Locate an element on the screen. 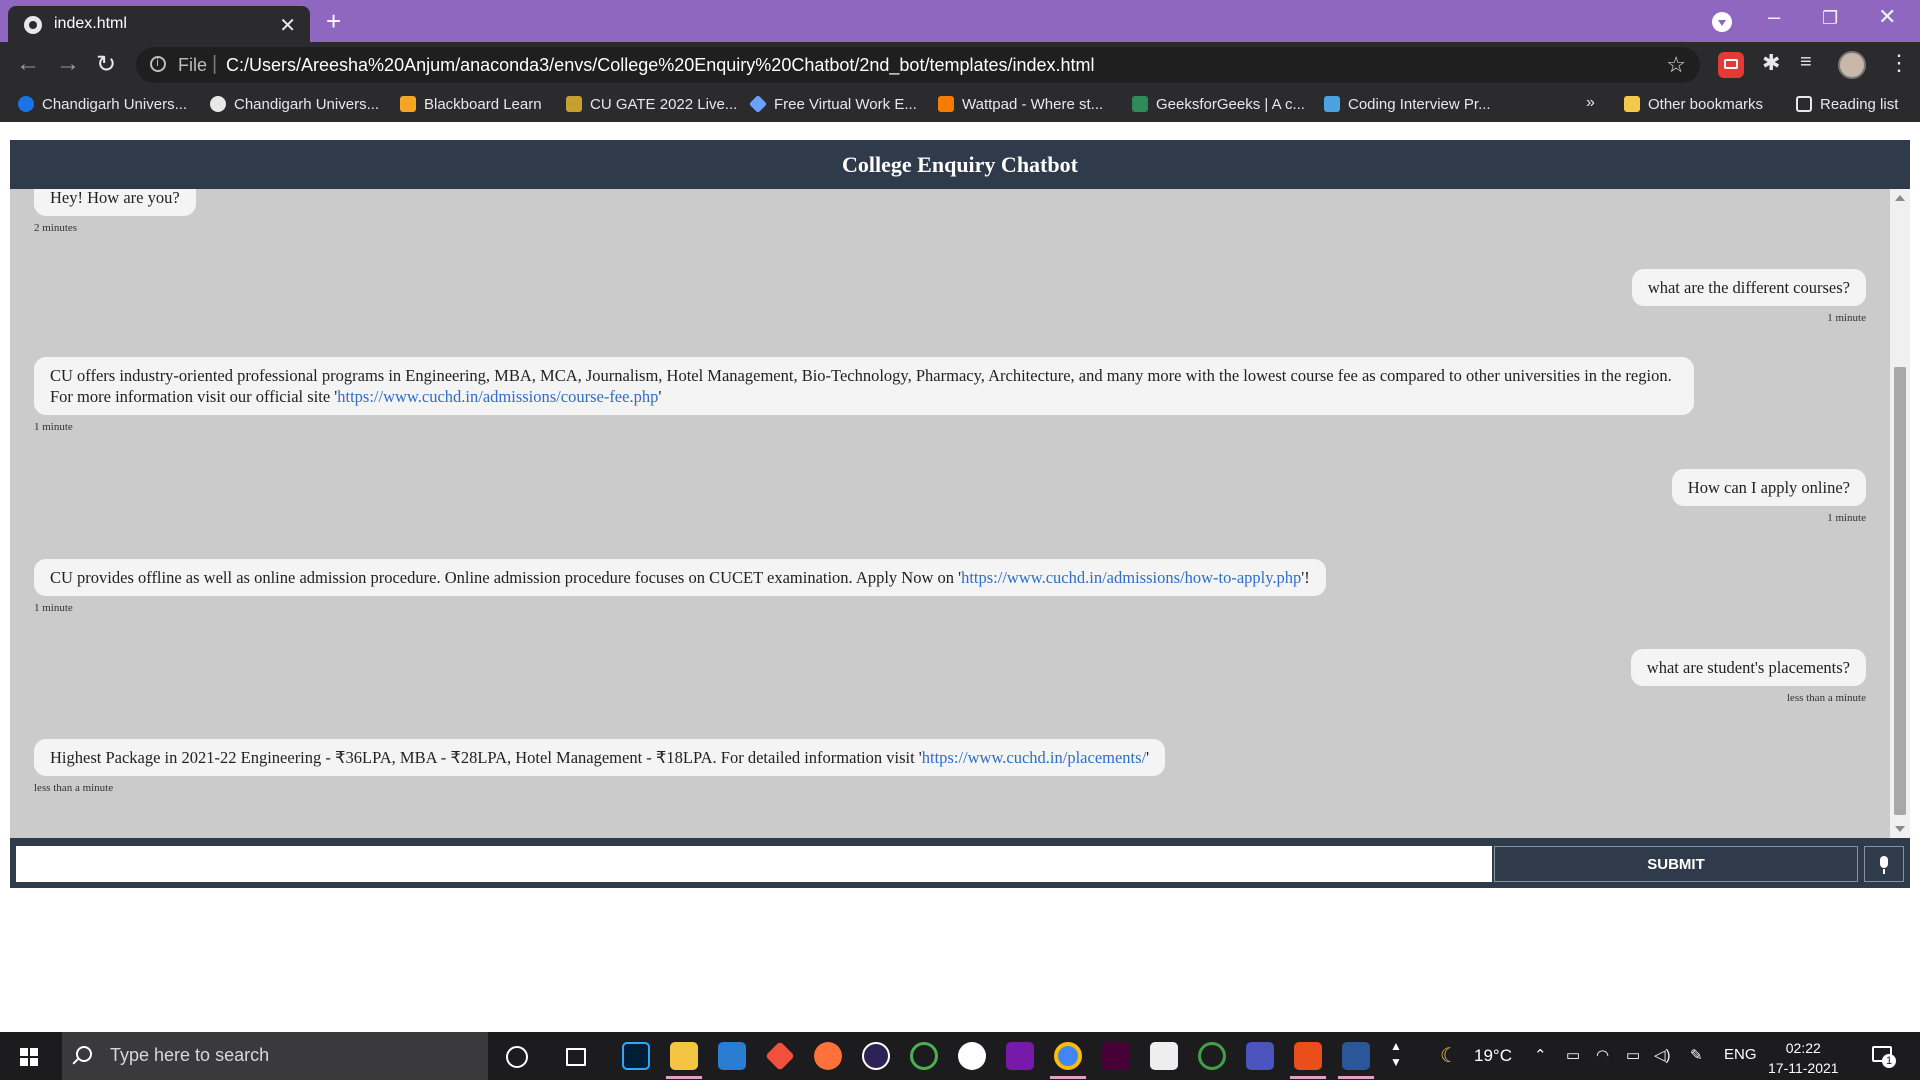 This screenshot has height=1080, width=1920. reload-icon: ↻ is located at coordinates (106, 64).